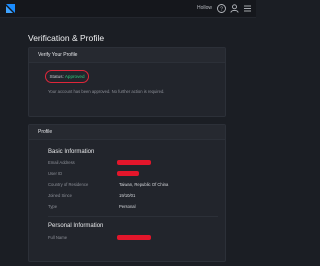  I want to click on top-bar: Hollow ?, so click(128, 9).